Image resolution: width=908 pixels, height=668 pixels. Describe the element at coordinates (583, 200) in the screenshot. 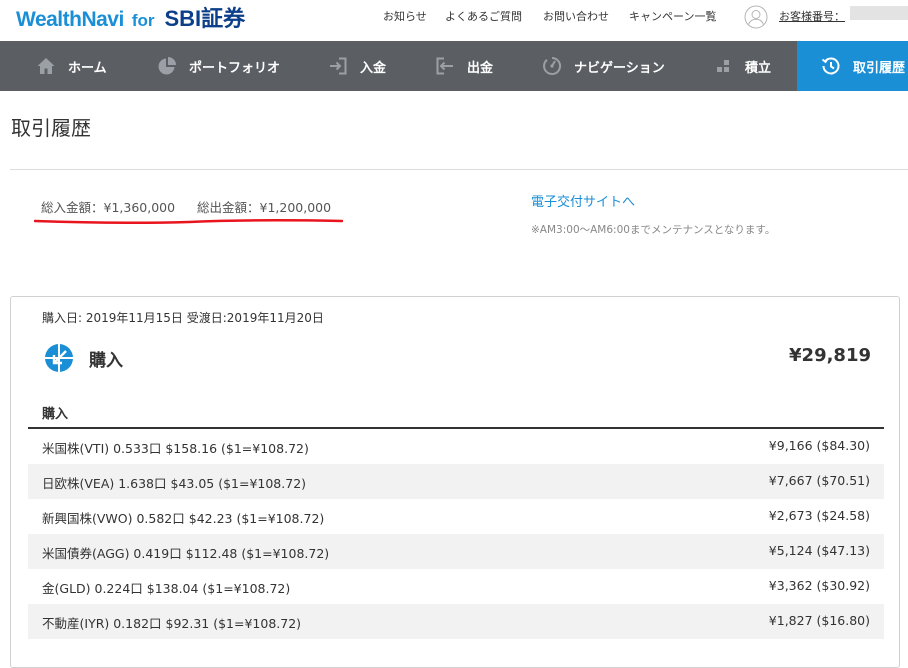

I see `e-delivery-link: 電子交付サイトへ` at that location.